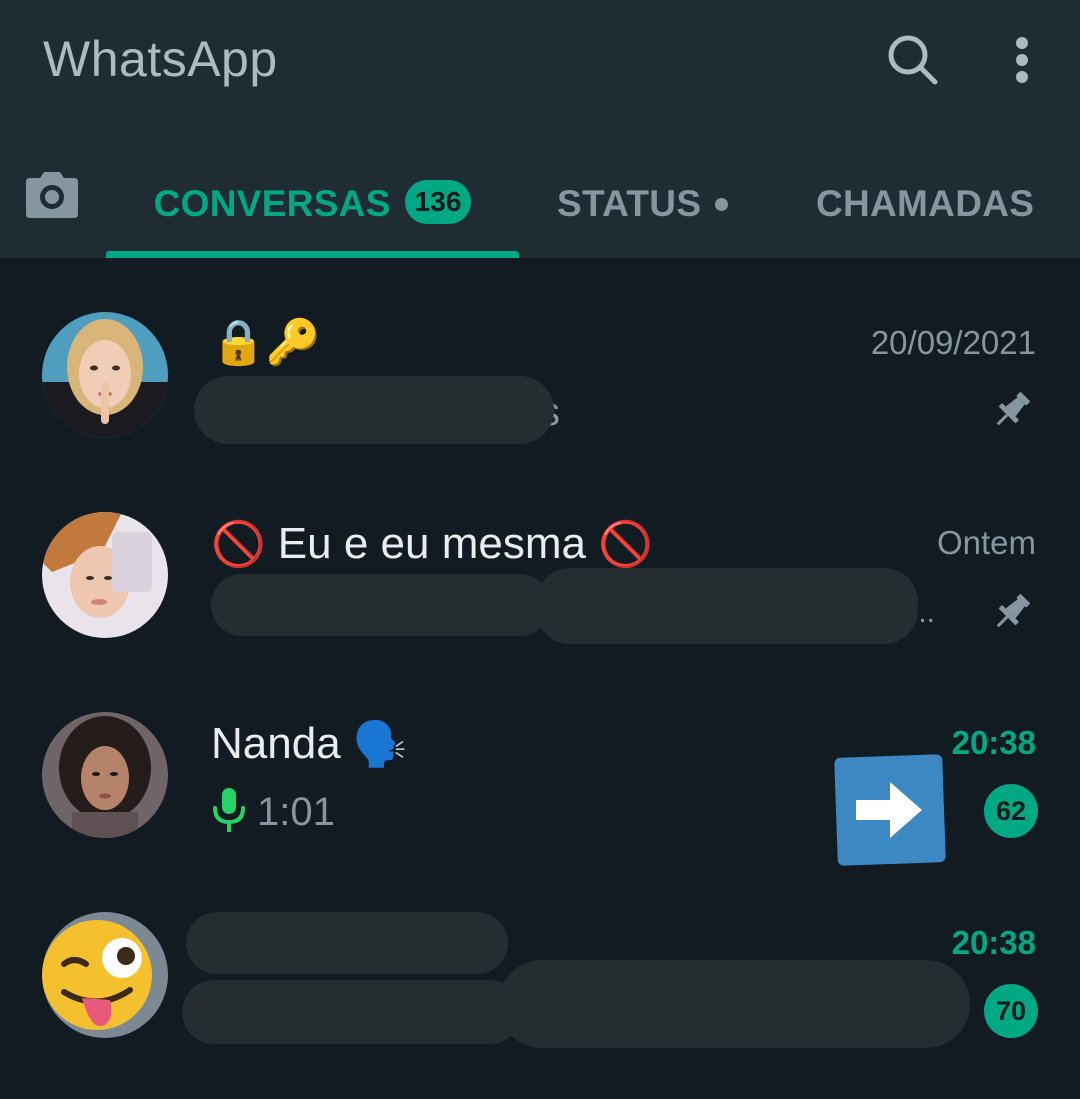 The image size is (1080, 1099). I want to click on voice-message-preview: 1:01, so click(273, 812).